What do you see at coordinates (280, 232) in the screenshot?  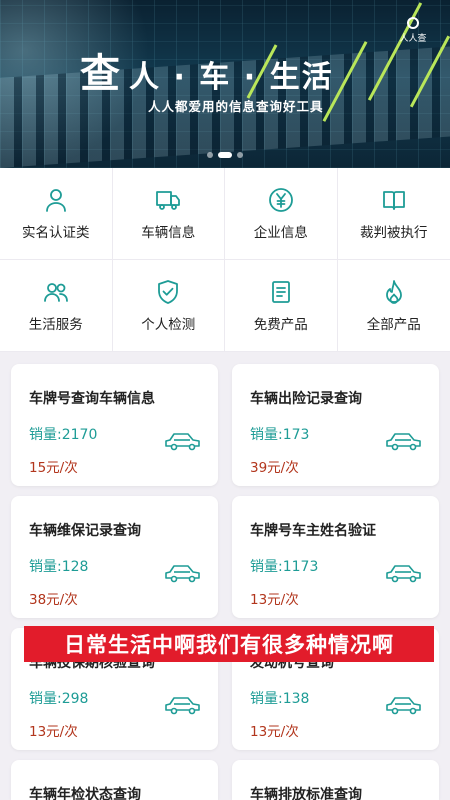 I see `category-label: 企业信息` at bounding box center [280, 232].